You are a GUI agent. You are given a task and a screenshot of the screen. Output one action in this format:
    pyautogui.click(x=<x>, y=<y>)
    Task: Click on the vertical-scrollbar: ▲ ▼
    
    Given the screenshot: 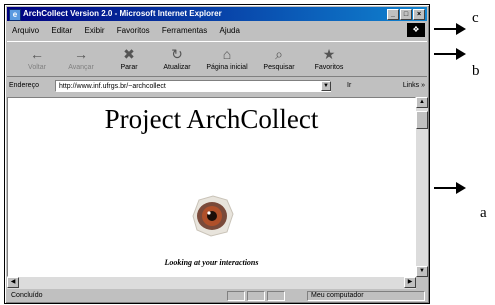 What is the action you would take?
    pyautogui.click(x=422, y=187)
    